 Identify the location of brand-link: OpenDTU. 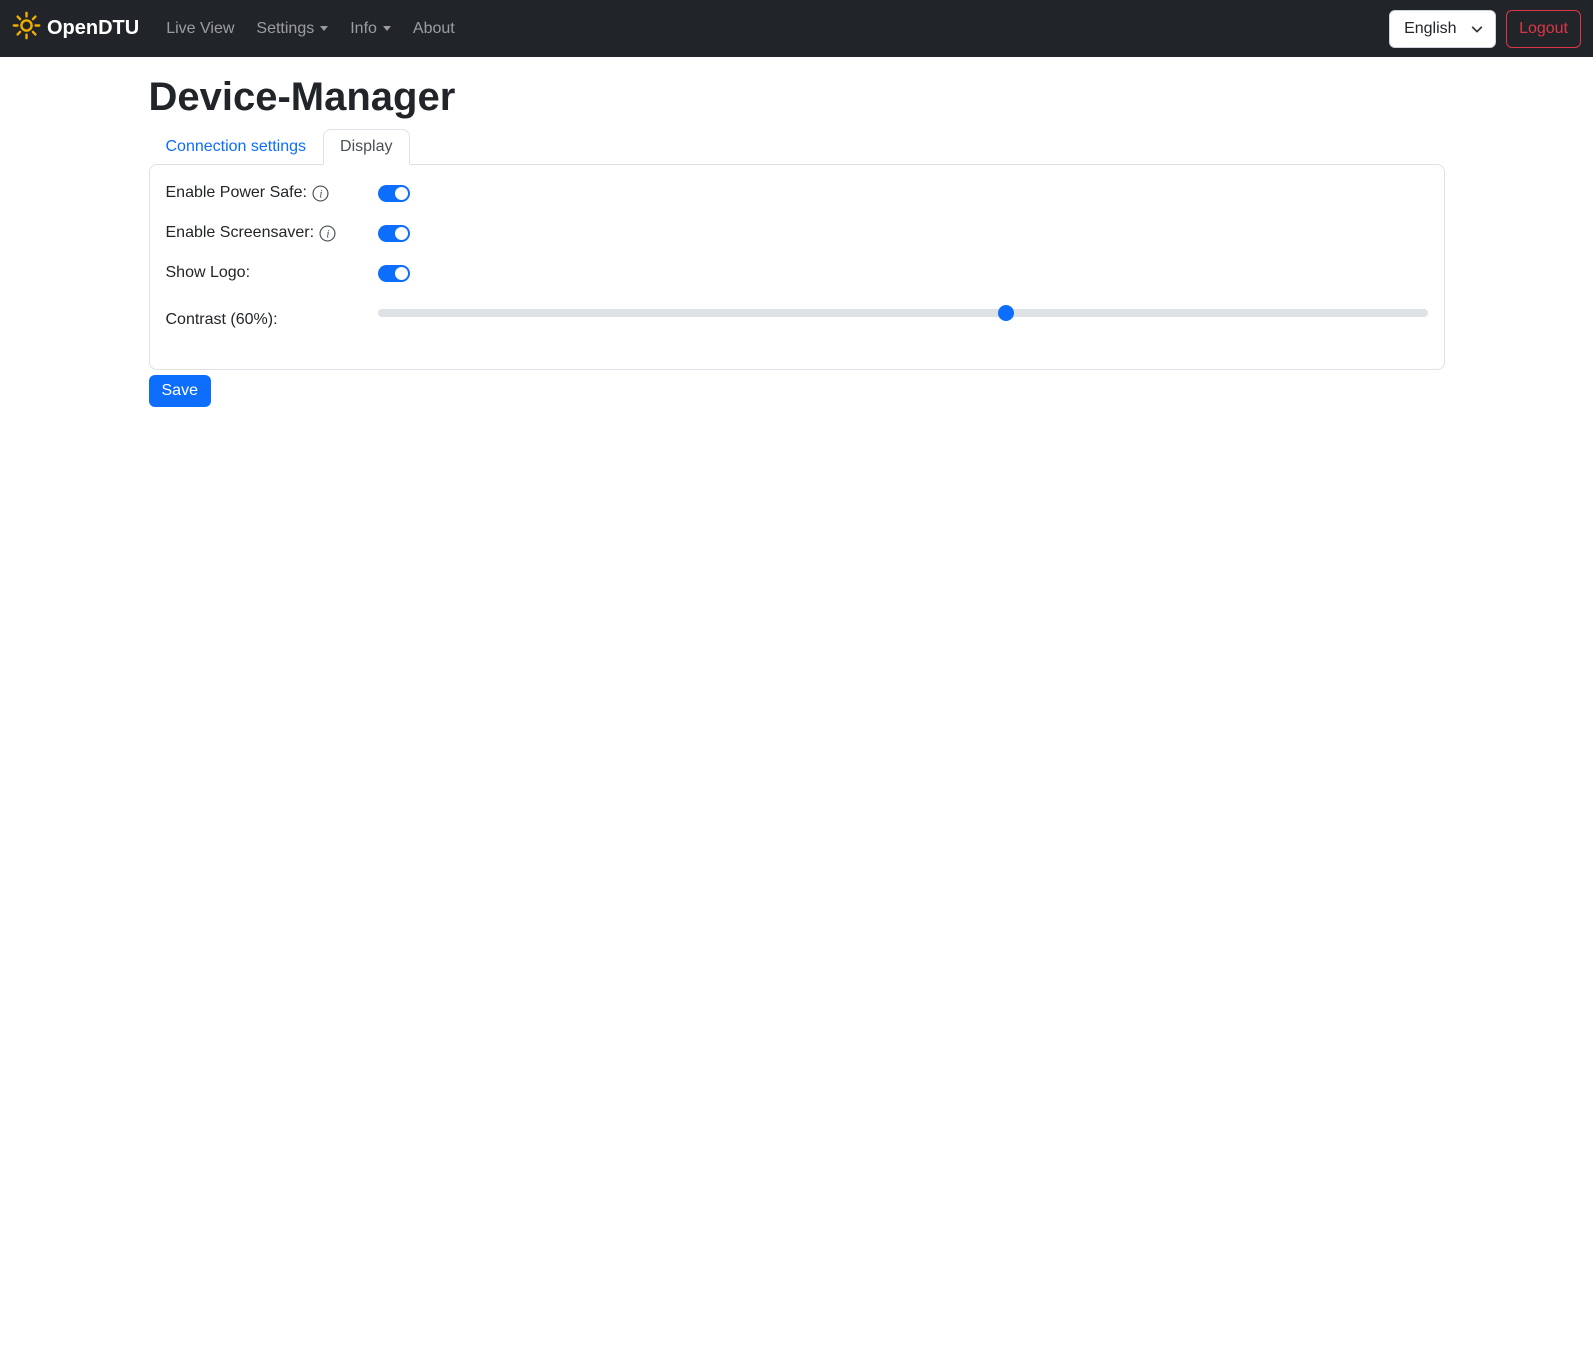
(79, 28).